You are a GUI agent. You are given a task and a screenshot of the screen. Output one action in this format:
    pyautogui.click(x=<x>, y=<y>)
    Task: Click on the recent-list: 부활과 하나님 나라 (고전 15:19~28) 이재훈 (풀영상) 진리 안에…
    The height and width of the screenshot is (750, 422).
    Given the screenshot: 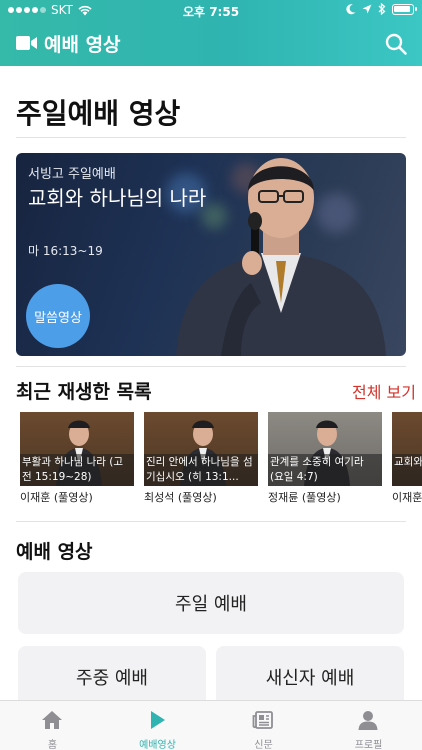 What is the action you would take?
    pyautogui.click(x=221, y=460)
    